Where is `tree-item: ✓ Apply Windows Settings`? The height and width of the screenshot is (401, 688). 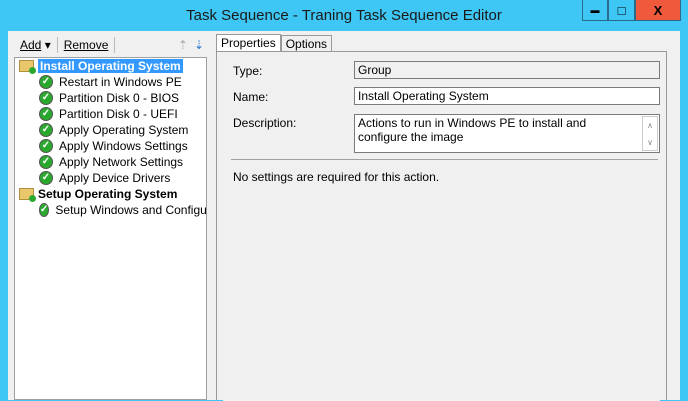
tree-item: ✓ Apply Windows Settings is located at coordinates (110, 146).